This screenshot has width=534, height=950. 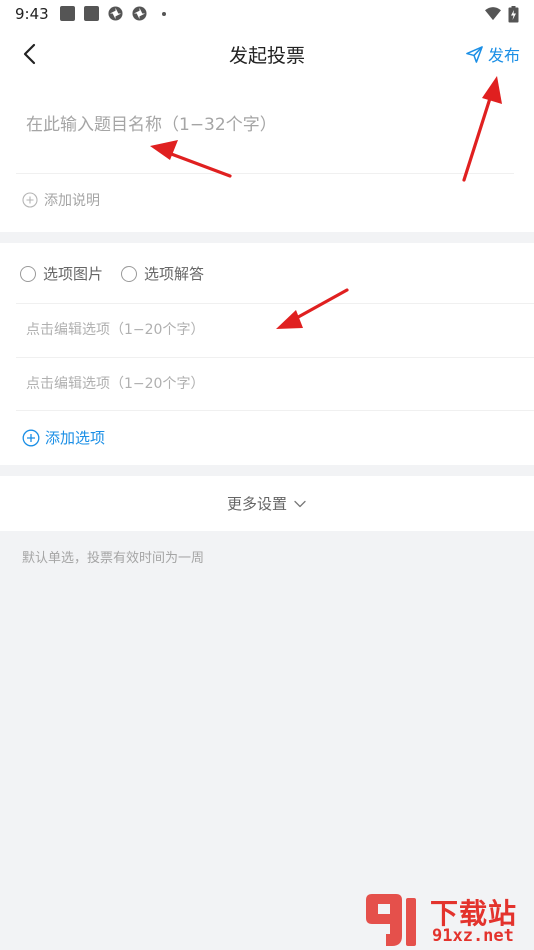 I want to click on chevron-down-icon, so click(x=300, y=503).